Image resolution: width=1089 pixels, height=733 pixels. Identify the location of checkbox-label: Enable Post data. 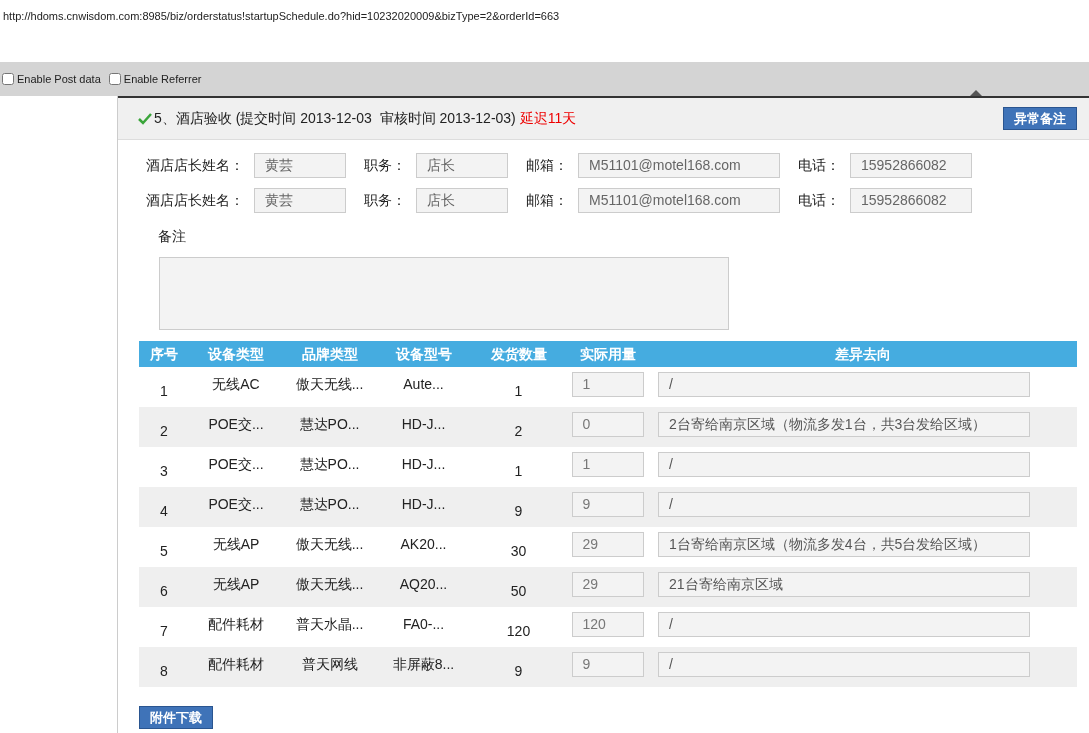
(59, 79).